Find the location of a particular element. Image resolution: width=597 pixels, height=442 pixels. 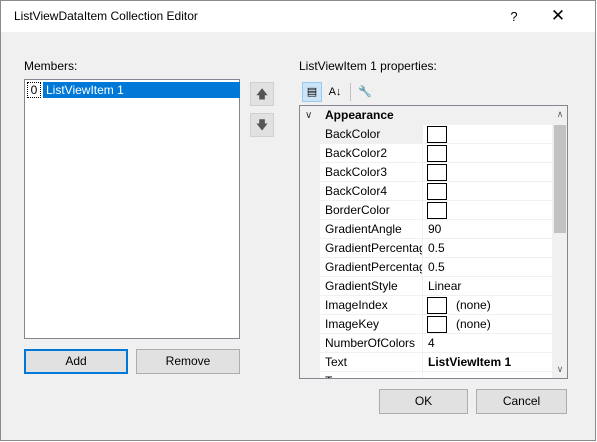

cancel-button: Cancel is located at coordinates (521, 401).